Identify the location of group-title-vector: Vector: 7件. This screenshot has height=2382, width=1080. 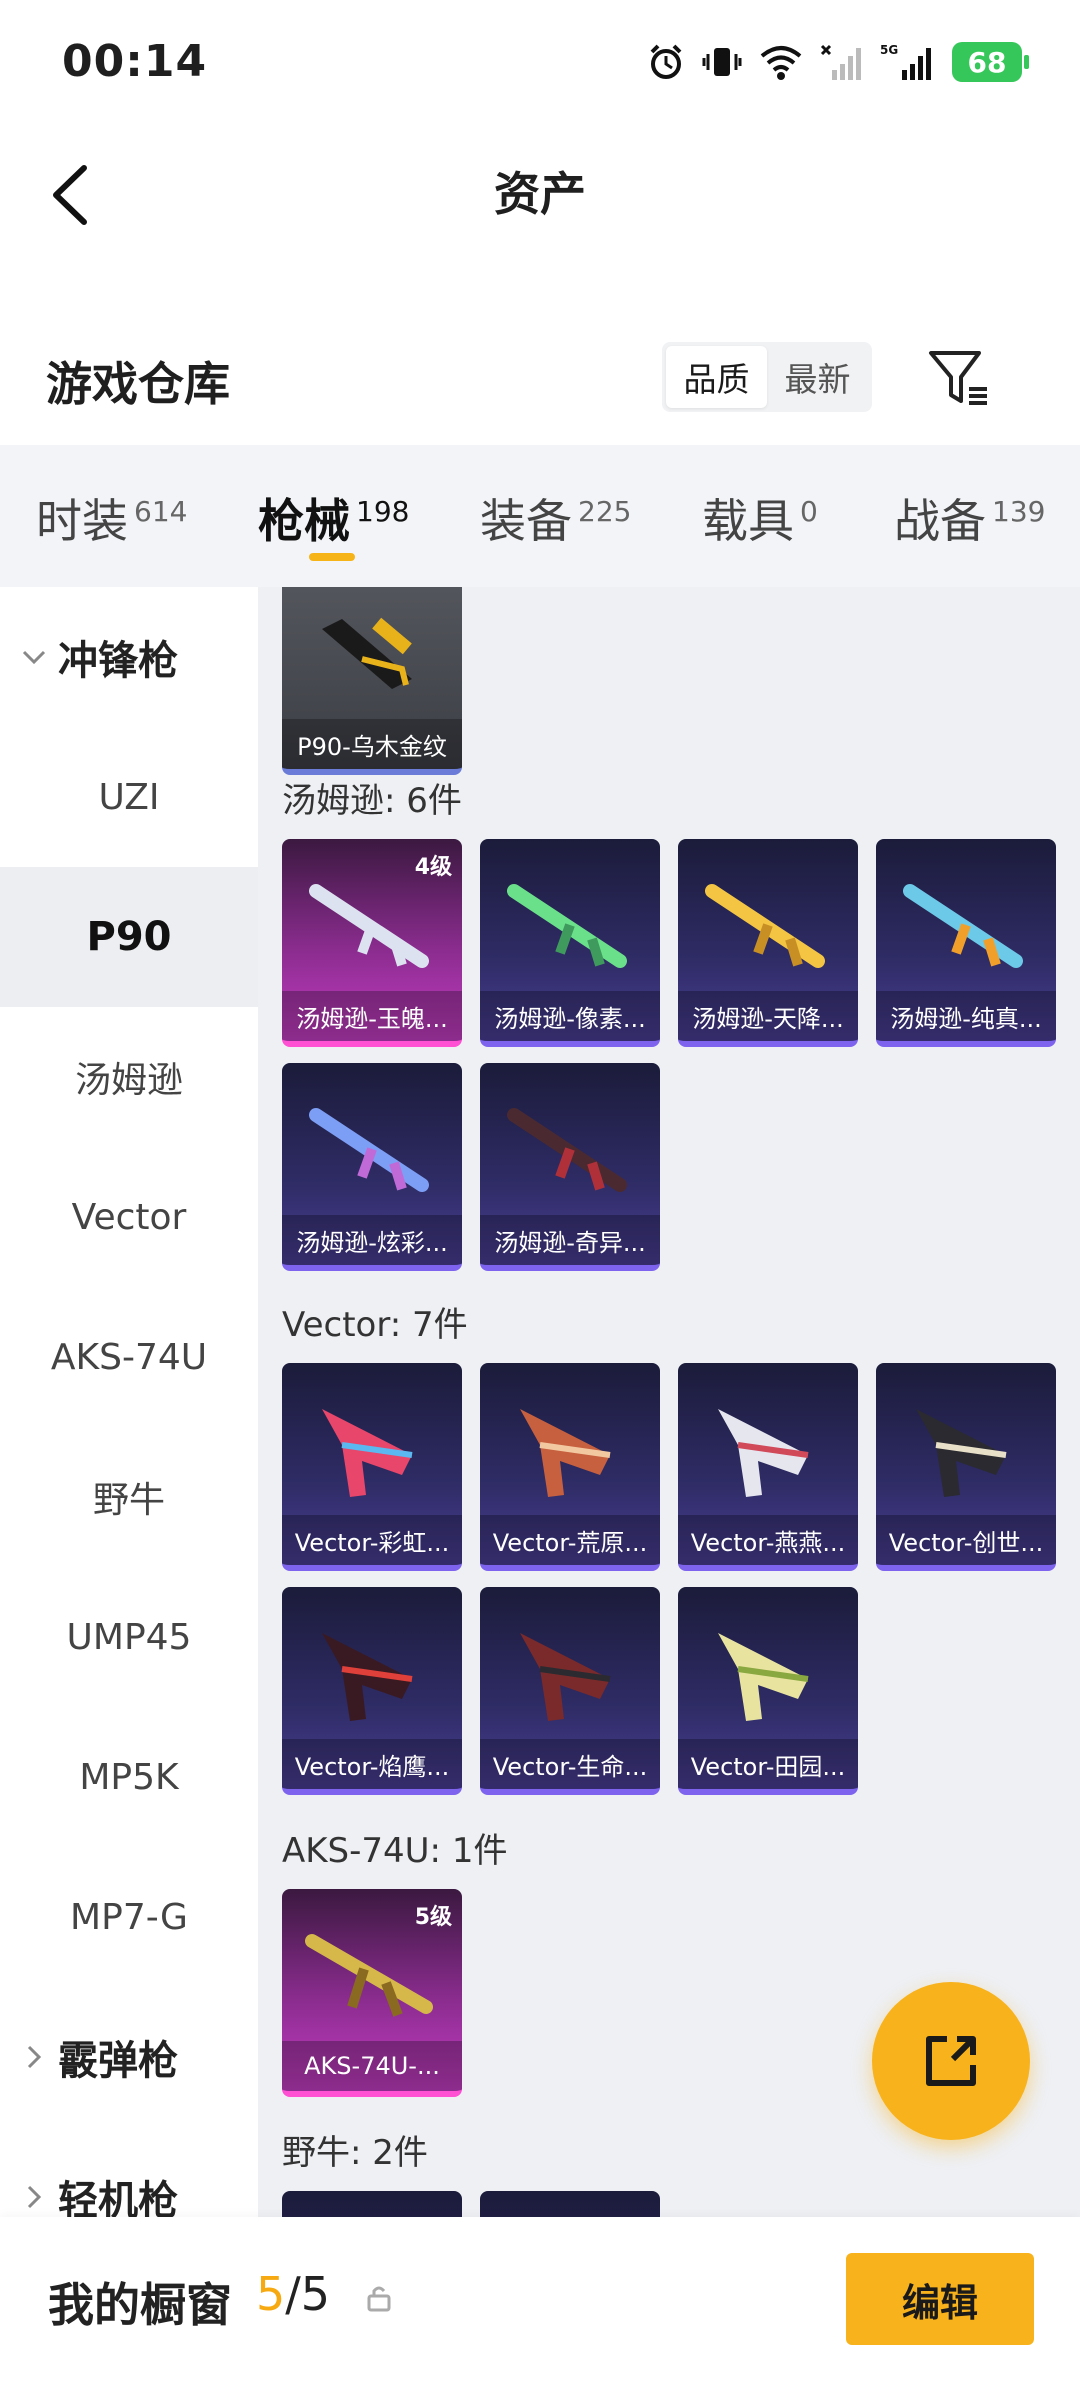
(375, 1325).